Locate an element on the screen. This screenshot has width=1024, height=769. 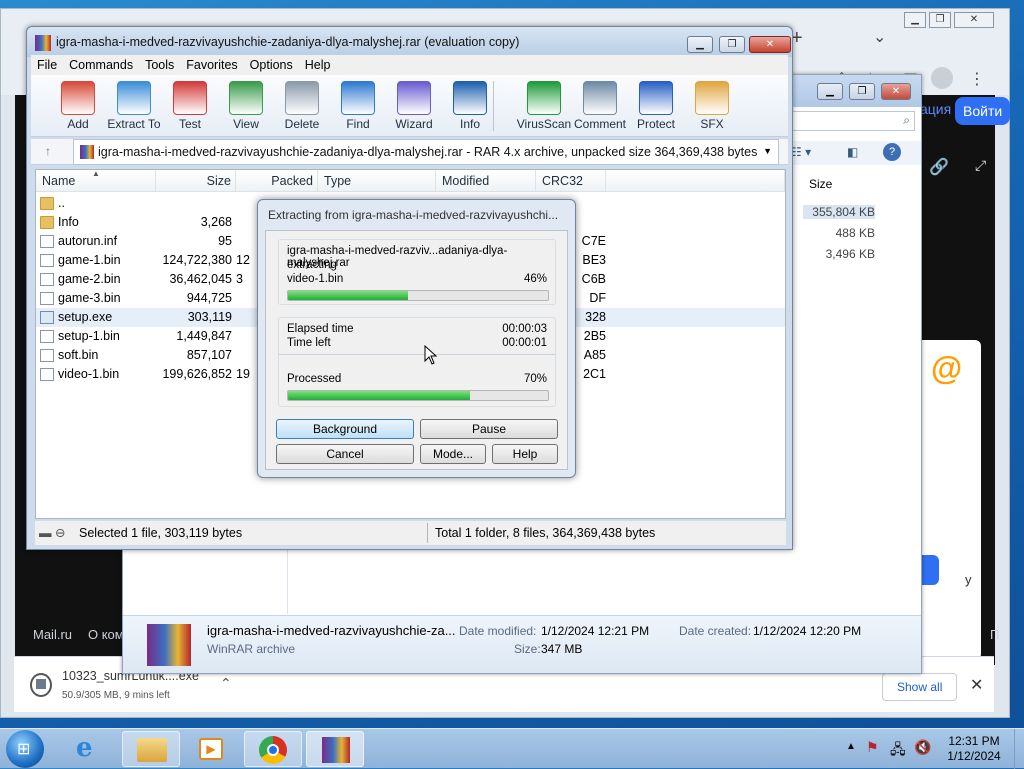
chevron-up-icon: ⌃ is located at coordinates (226, 683).